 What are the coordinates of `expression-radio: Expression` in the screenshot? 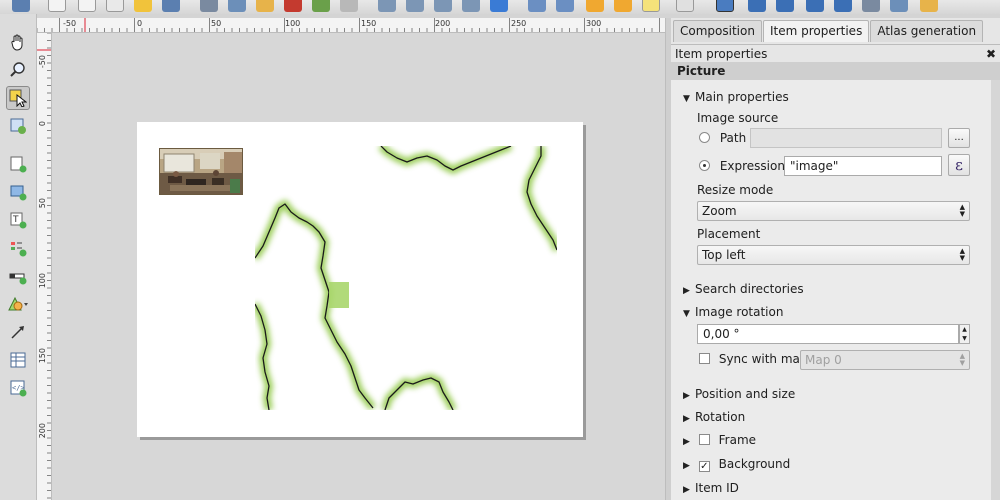 It's located at (742, 166).